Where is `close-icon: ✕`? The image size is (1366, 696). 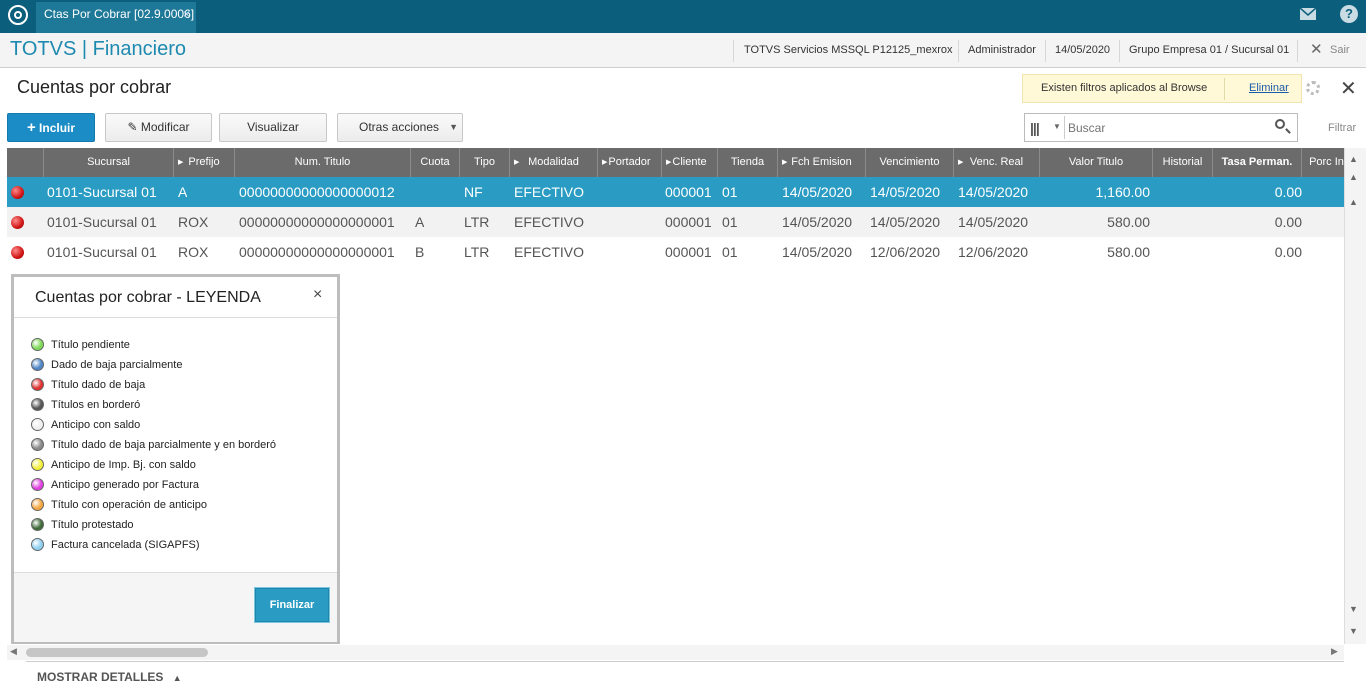 close-icon: ✕ is located at coordinates (1348, 88).